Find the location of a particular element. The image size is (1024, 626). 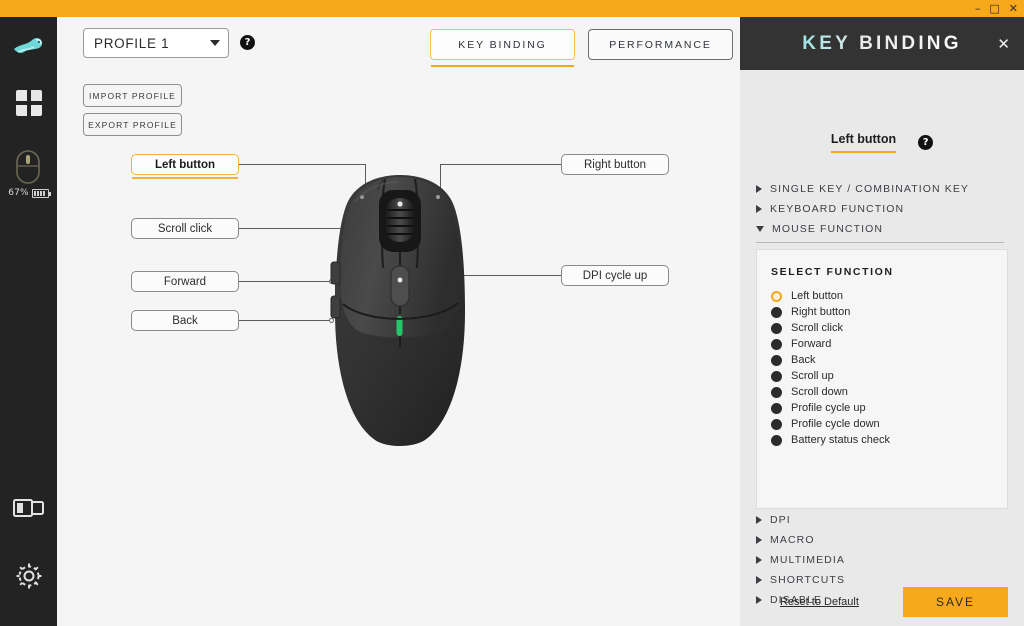

panel-close-icon: ✕ is located at coordinates (1003, 44).